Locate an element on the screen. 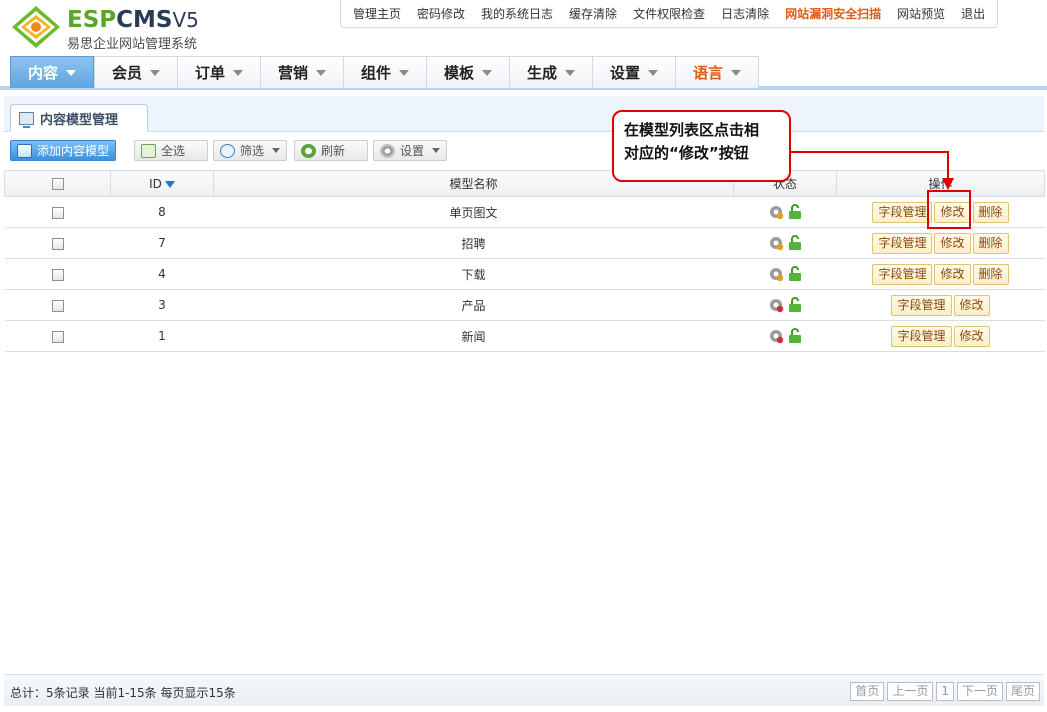 This screenshot has width=1047, height=712. nav-language: 语言 is located at coordinates (717, 72).